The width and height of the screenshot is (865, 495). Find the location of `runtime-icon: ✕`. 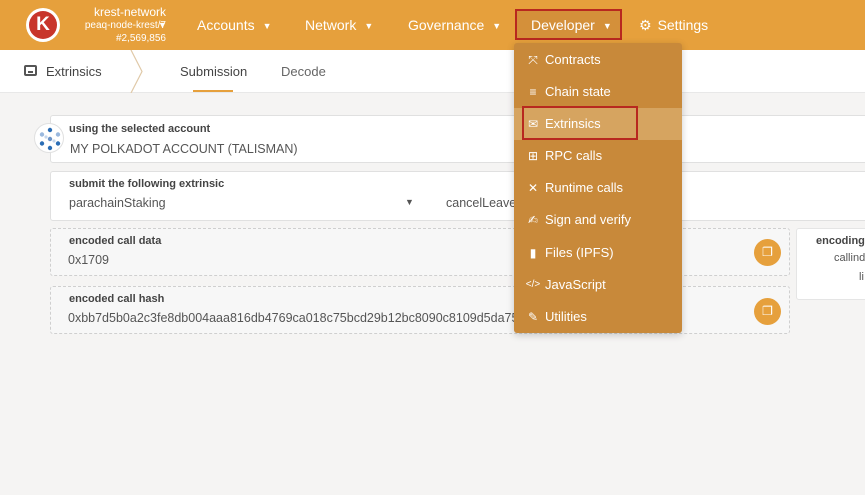

runtime-icon: ✕ is located at coordinates (533, 188).